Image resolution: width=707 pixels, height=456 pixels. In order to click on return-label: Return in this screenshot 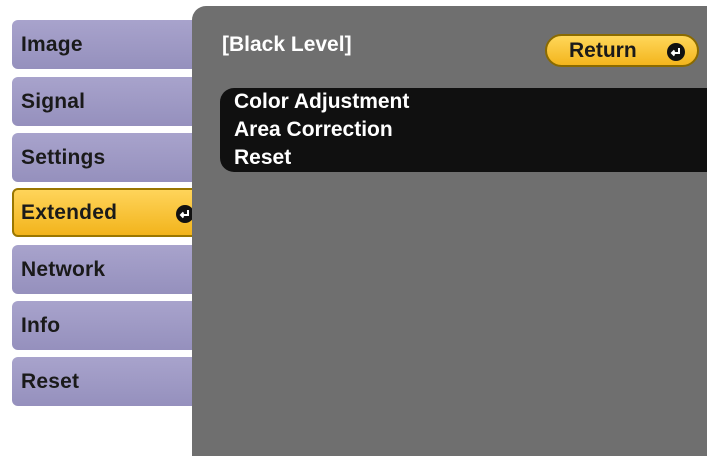, I will do `click(603, 50)`.